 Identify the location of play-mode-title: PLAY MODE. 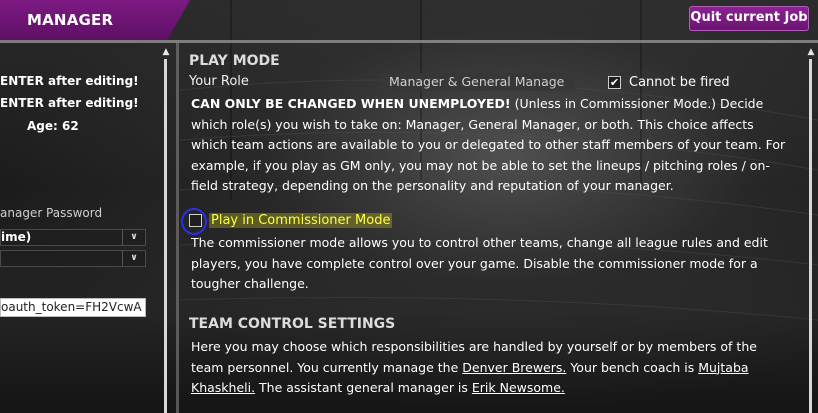
(234, 61).